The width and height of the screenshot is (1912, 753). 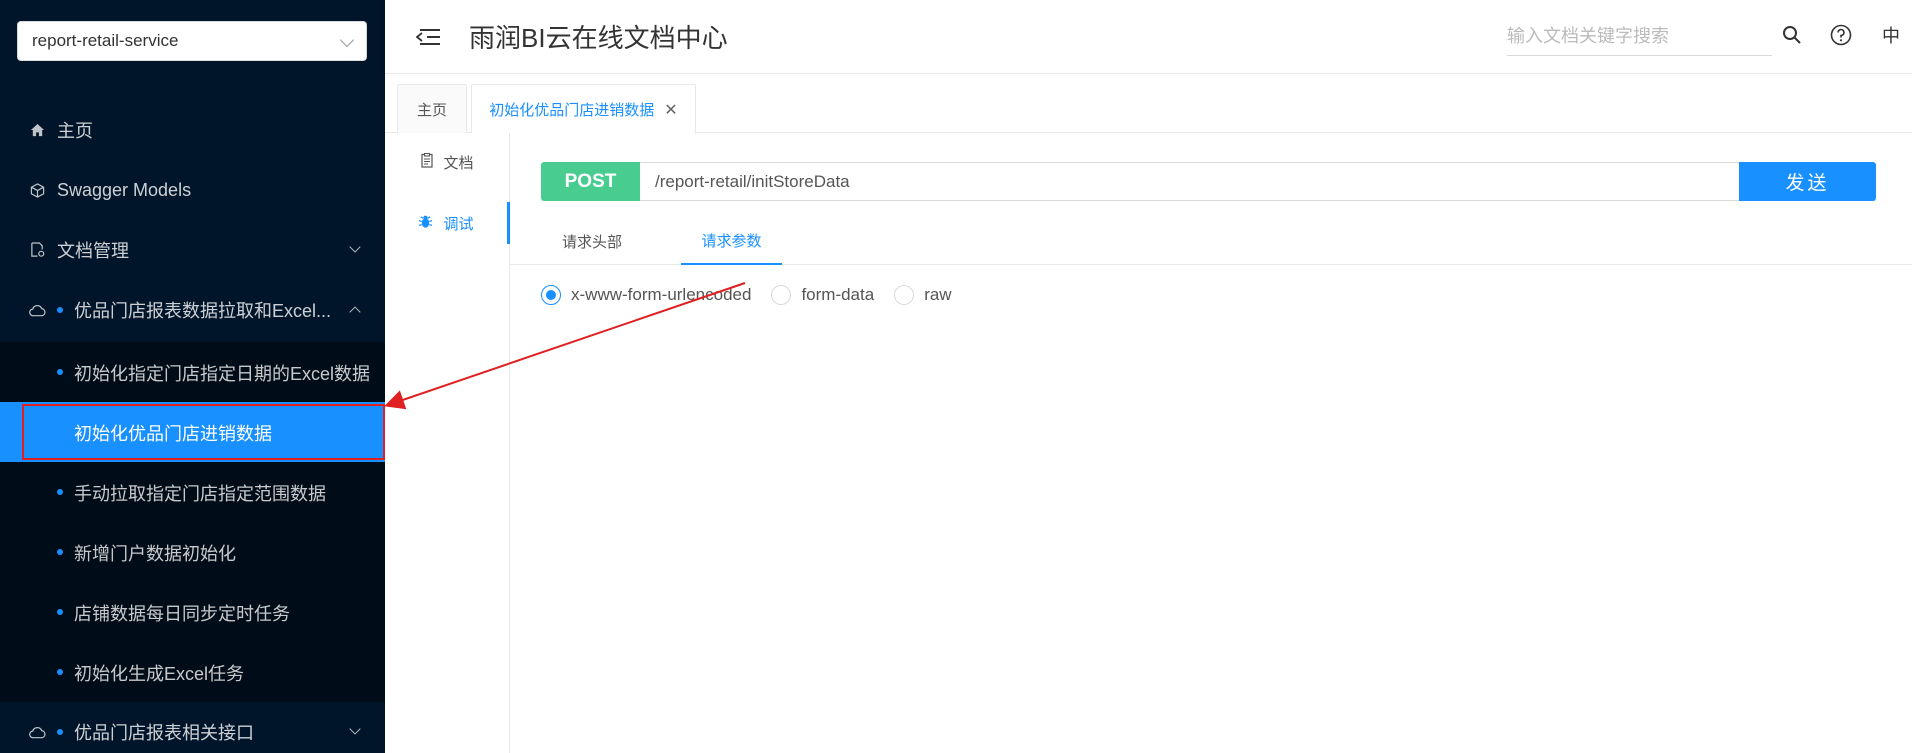 I want to click on radio-form-data: form-data, so click(x=822, y=295).